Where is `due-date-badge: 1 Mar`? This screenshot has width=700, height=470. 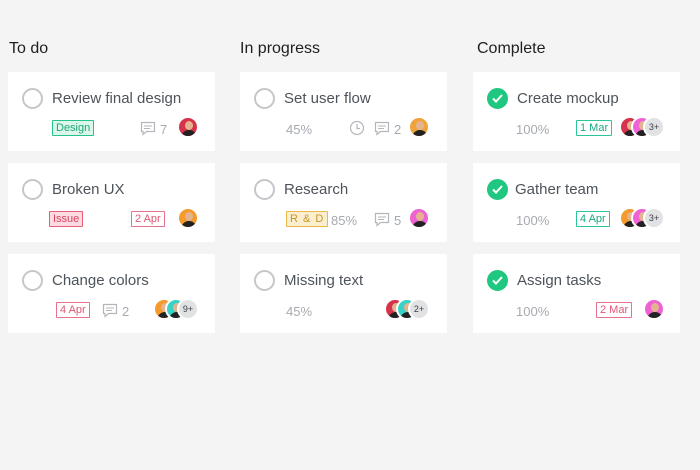
due-date-badge: 1 Mar is located at coordinates (594, 128).